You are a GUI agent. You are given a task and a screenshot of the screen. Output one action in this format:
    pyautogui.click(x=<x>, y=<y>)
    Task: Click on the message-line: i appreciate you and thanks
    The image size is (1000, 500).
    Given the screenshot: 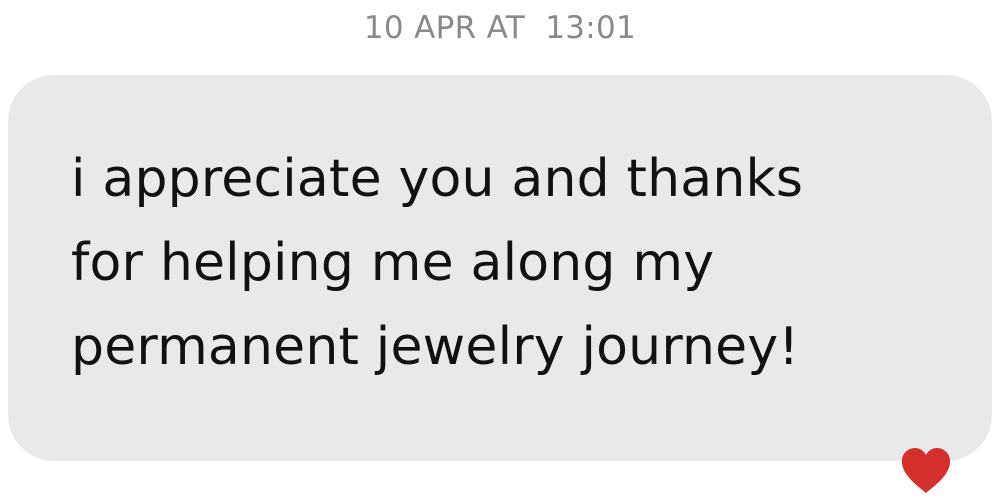 What is the action you would take?
    pyautogui.click(x=437, y=179)
    